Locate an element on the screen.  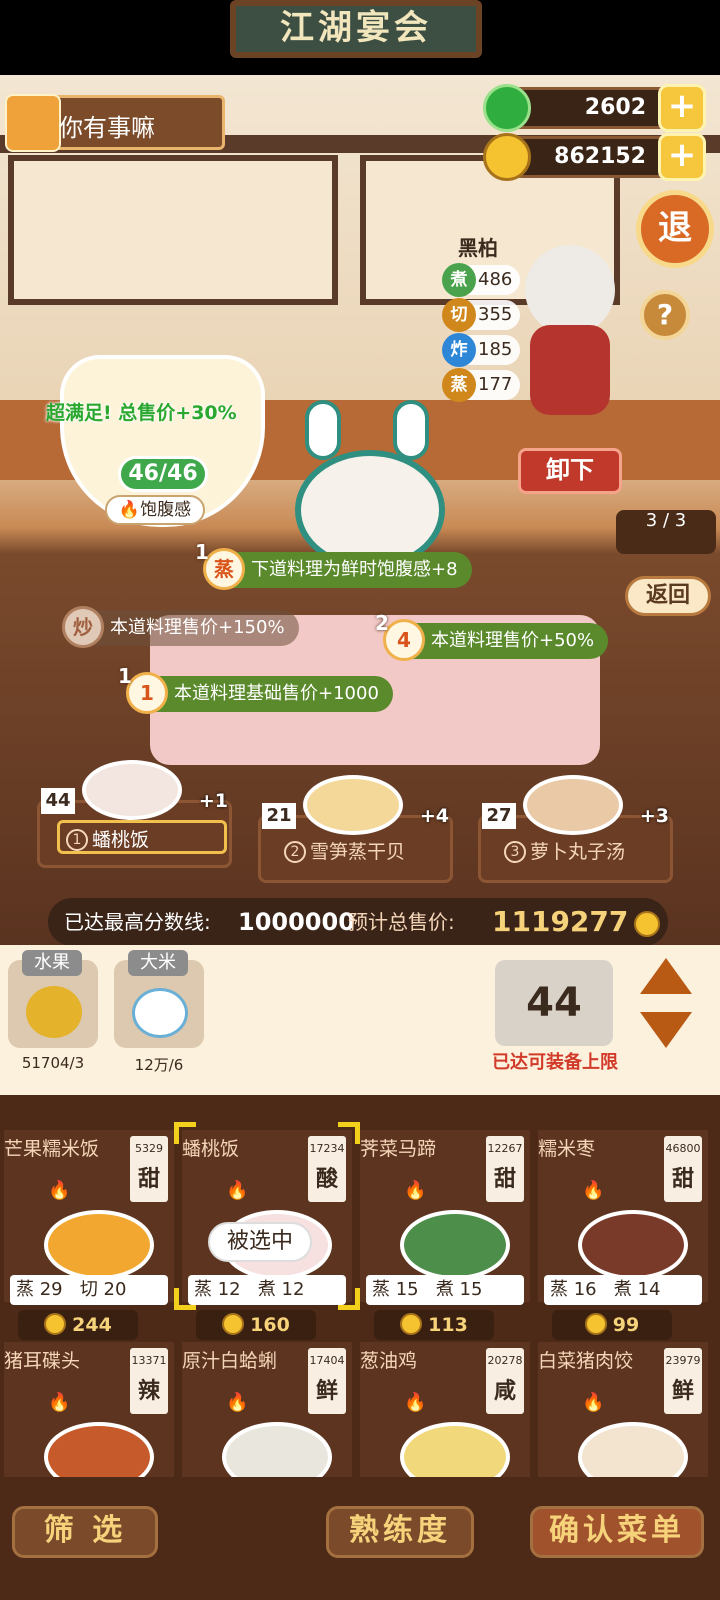
confirm-menu-button: 确认菜单 is located at coordinates (617, 1532).